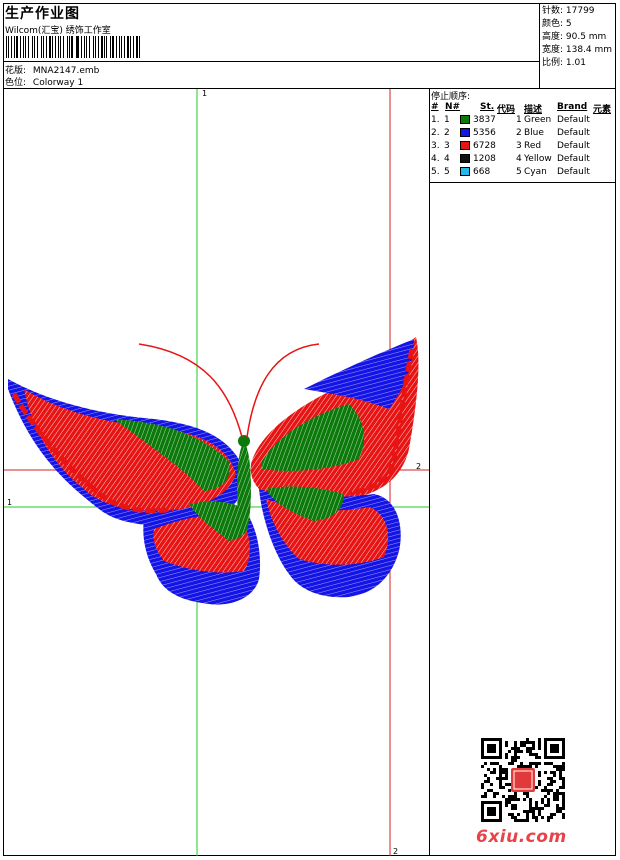 Image resolution: width=620 pixels, height=860 pixels. I want to click on stop-needle: 1, so click(447, 120).